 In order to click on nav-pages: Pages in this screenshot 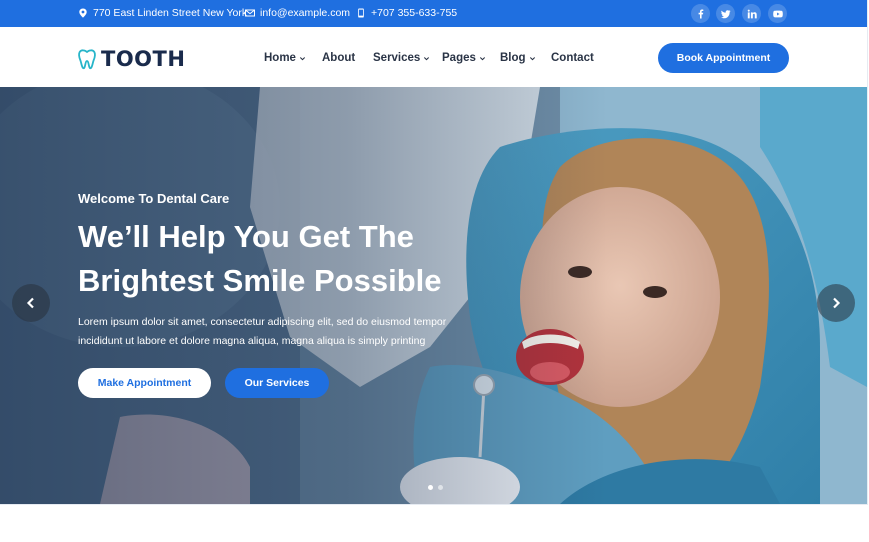, I will do `click(464, 58)`.